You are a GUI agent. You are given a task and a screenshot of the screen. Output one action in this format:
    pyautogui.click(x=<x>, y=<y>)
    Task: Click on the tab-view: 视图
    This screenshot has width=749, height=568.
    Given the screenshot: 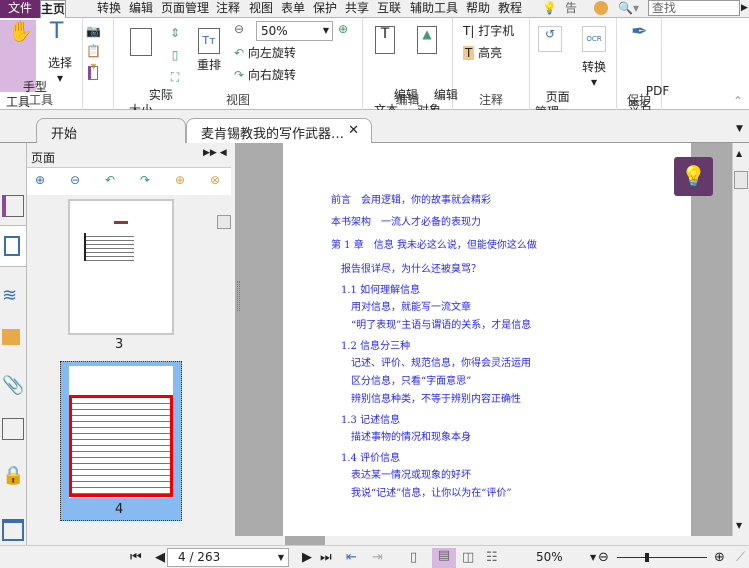 What is the action you would take?
    pyautogui.click(x=261, y=9)
    